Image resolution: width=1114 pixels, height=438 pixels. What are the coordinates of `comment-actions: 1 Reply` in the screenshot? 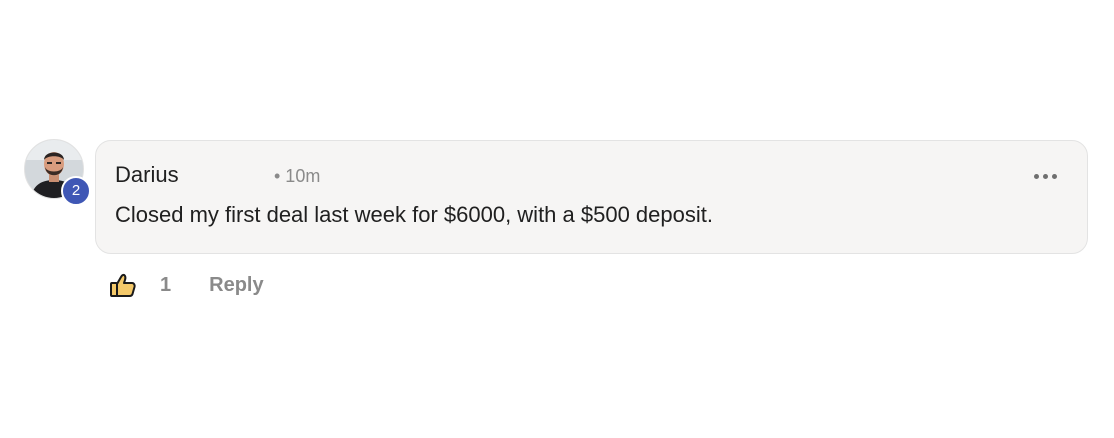 It's located at (186, 285).